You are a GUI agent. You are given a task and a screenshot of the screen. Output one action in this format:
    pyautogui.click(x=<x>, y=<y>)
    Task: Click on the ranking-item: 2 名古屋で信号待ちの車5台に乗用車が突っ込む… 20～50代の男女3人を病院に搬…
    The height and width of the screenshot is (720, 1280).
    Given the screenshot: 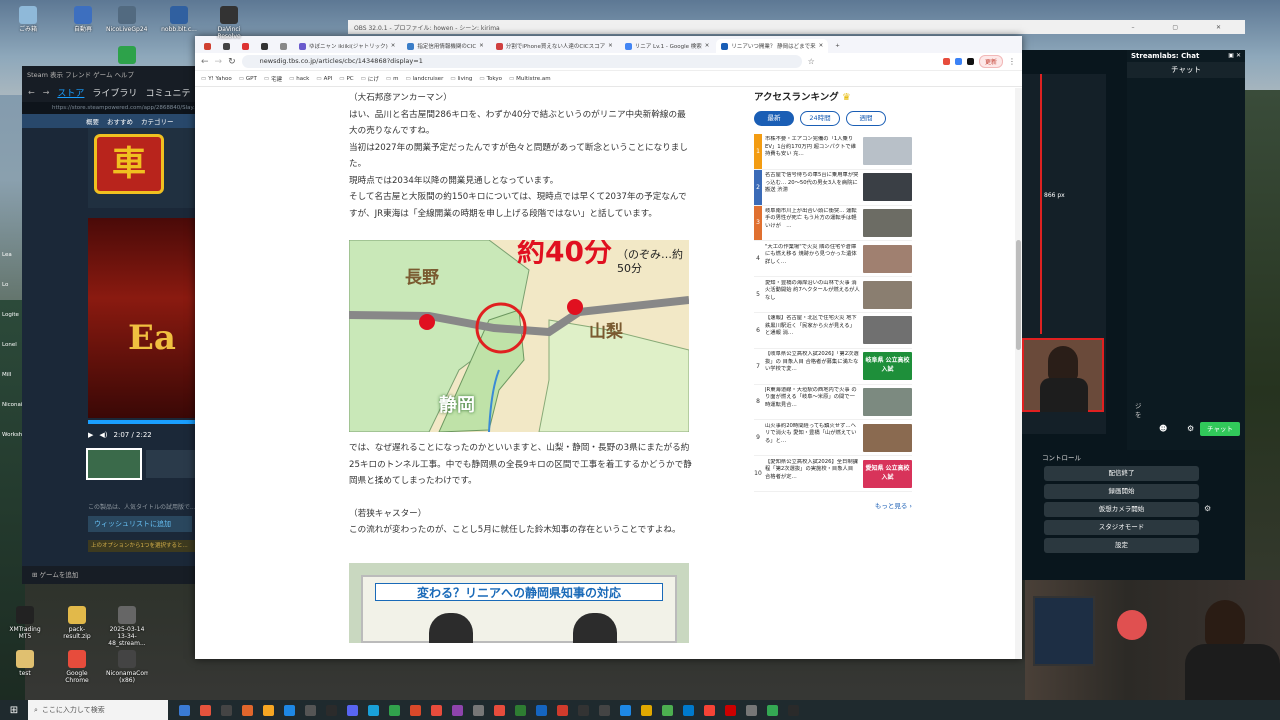 What is the action you would take?
    pyautogui.click(x=833, y=187)
    